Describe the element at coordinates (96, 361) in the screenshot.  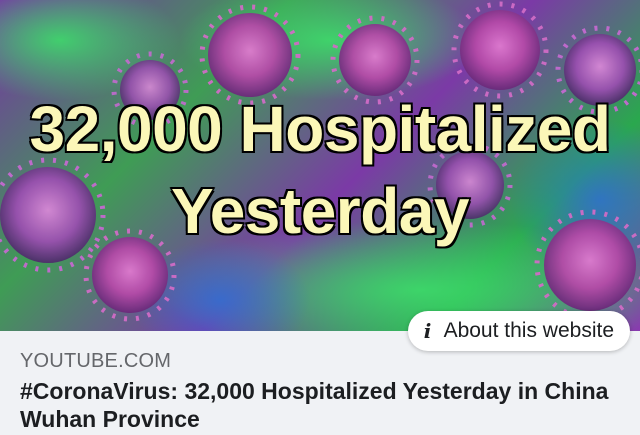
I see `link-domain: YOUTUBE.COM` at that location.